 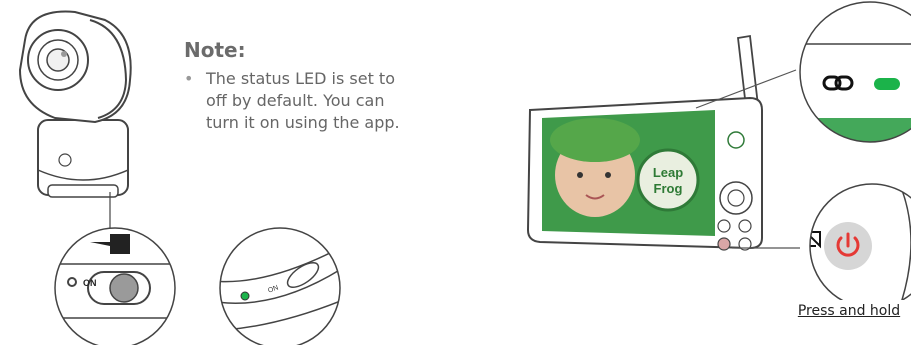 What do you see at coordinates (115, 286) in the screenshot?
I see `switch-zoom-circle` at bounding box center [115, 286].